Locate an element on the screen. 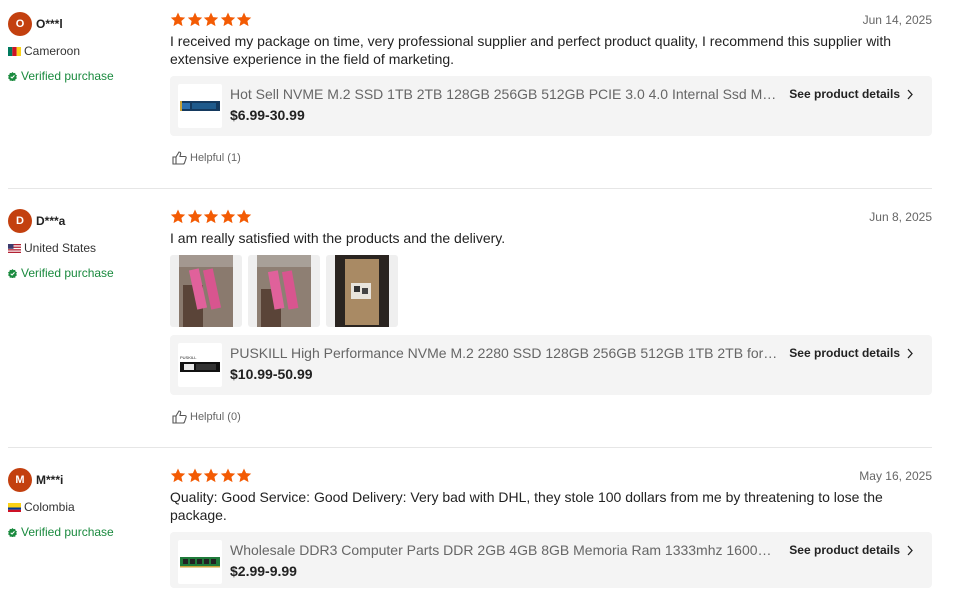 The height and width of the screenshot is (602, 959). product-price: $10.99-50.99 is located at coordinates (271, 374).